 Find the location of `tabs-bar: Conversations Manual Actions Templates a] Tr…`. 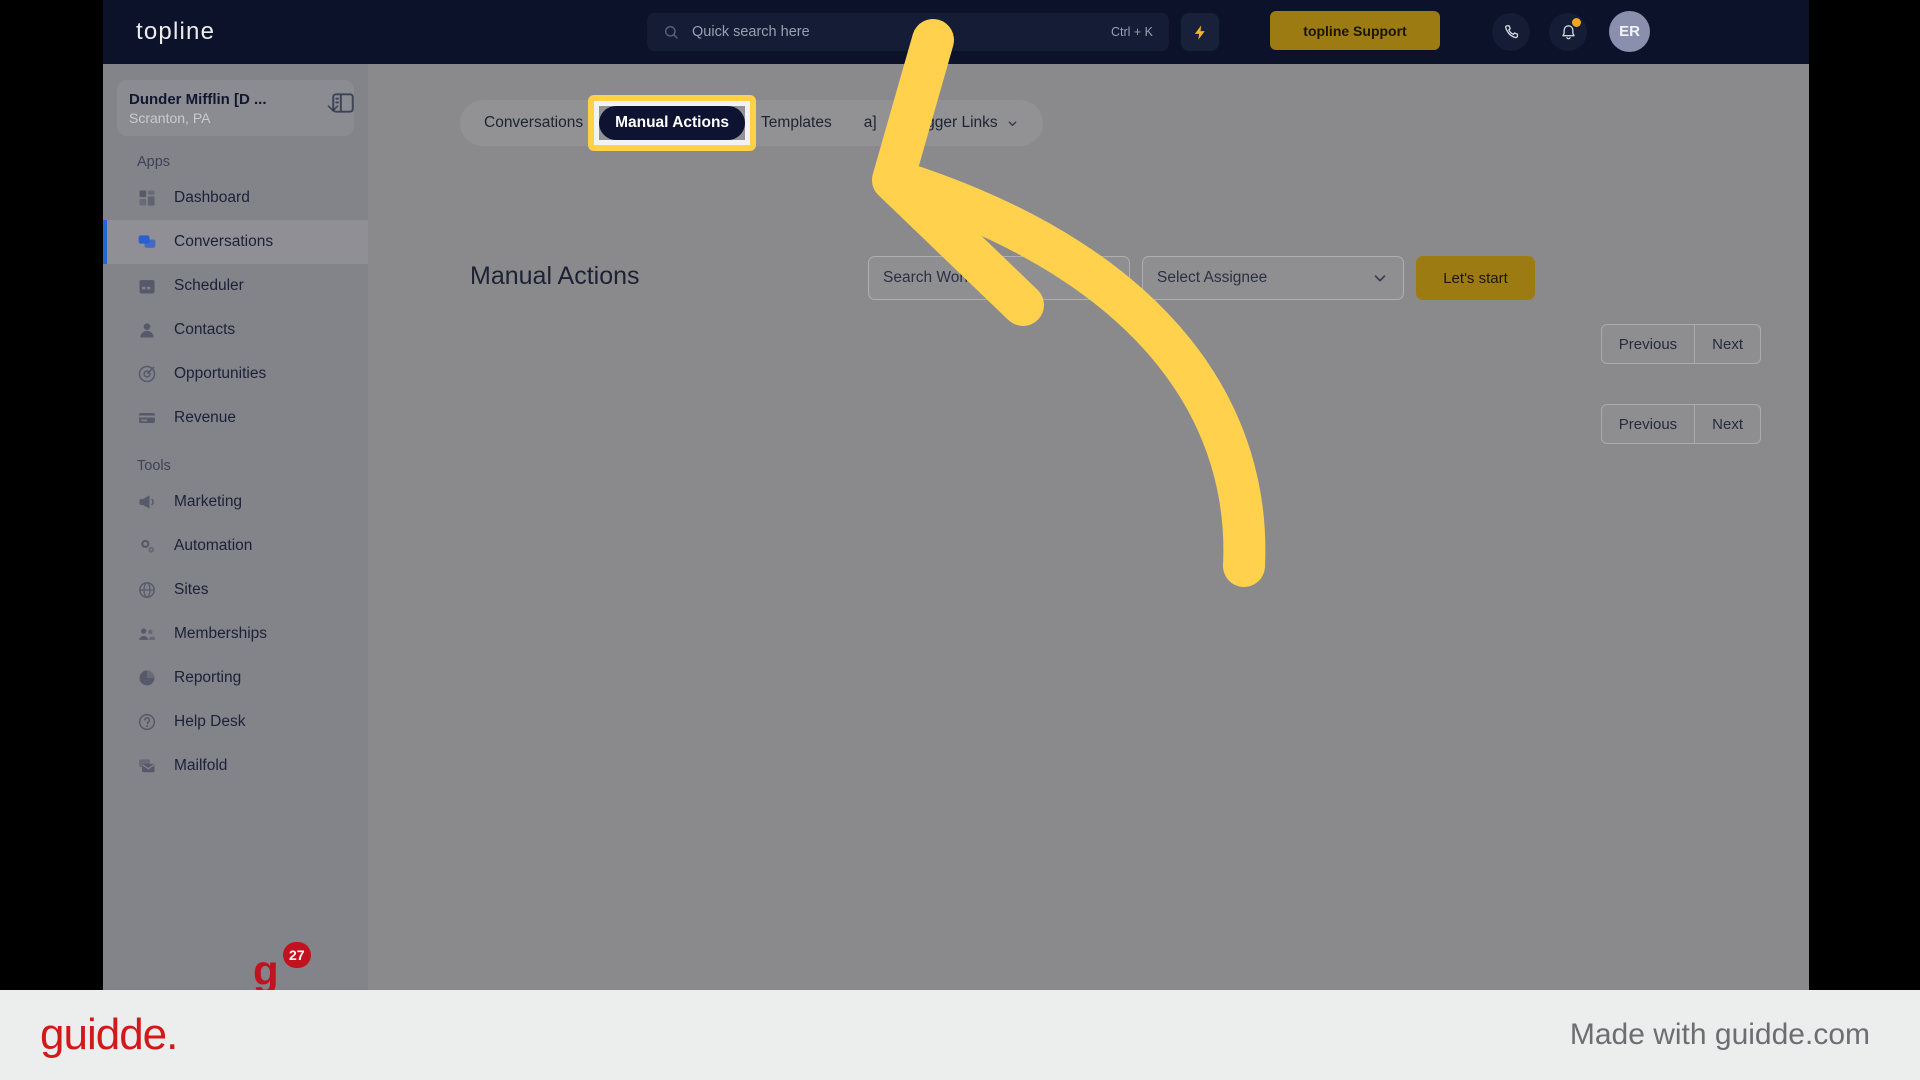

tabs-bar: Conversations Manual Actions Templates a] Tr… is located at coordinates (751, 123).